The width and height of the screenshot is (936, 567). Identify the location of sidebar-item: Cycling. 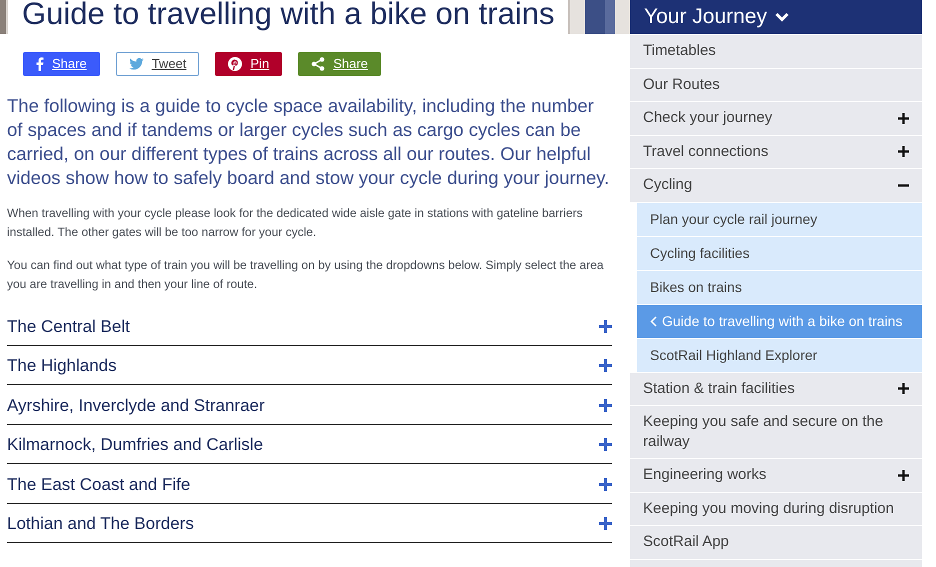
(776, 185).